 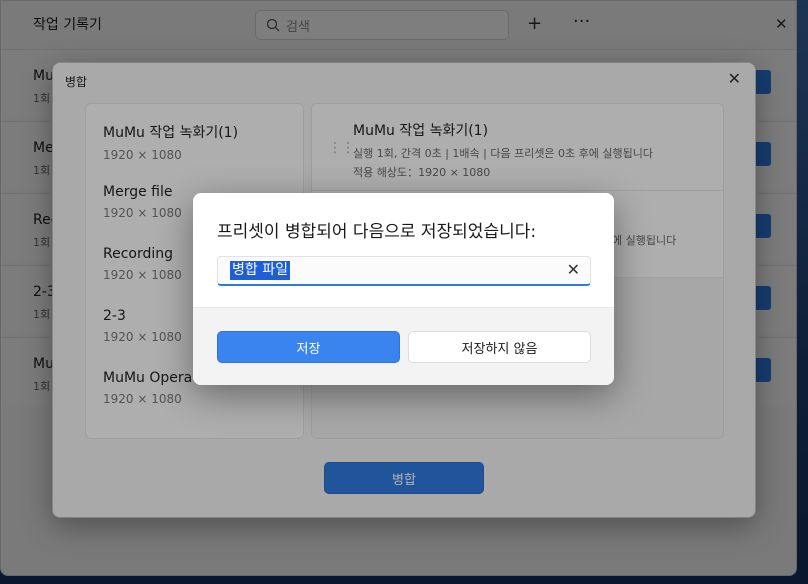 I want to click on preset-name-value: 병합 파일, so click(x=260, y=270).